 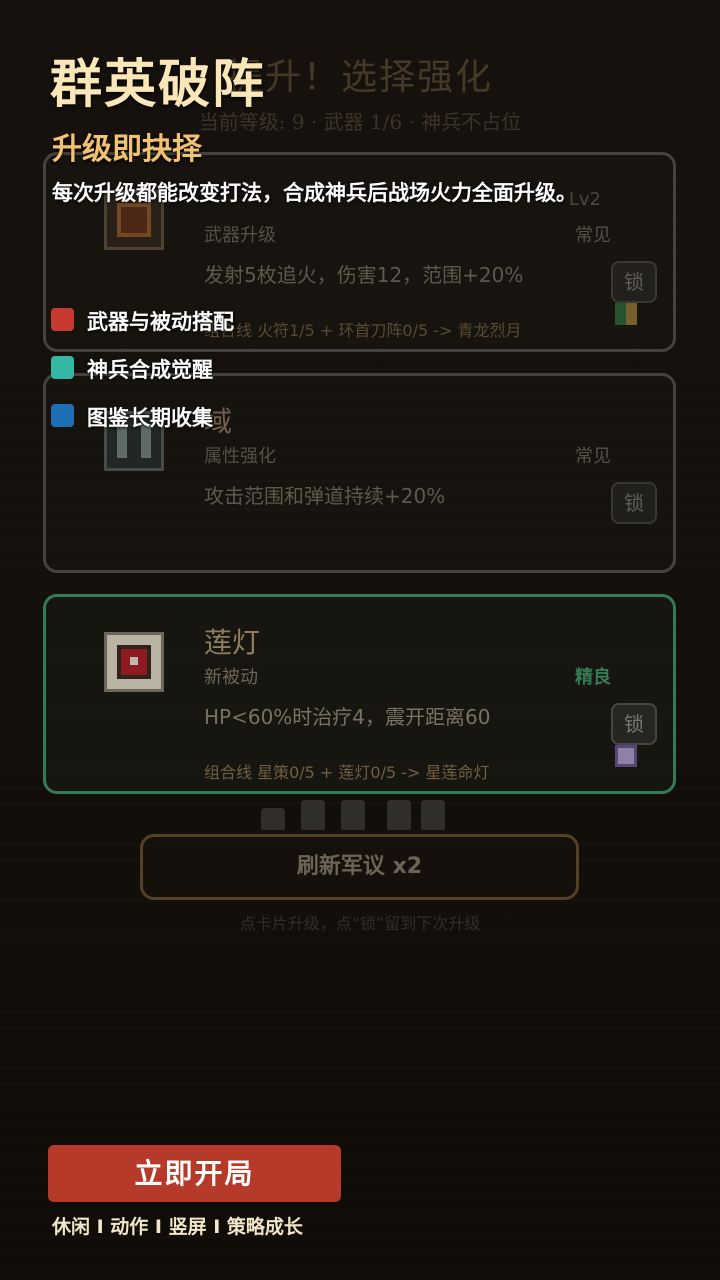 I want to click on genre-tags: 休闲 I 动作 I 竖屏 I 策略成长, so click(x=177, y=1227).